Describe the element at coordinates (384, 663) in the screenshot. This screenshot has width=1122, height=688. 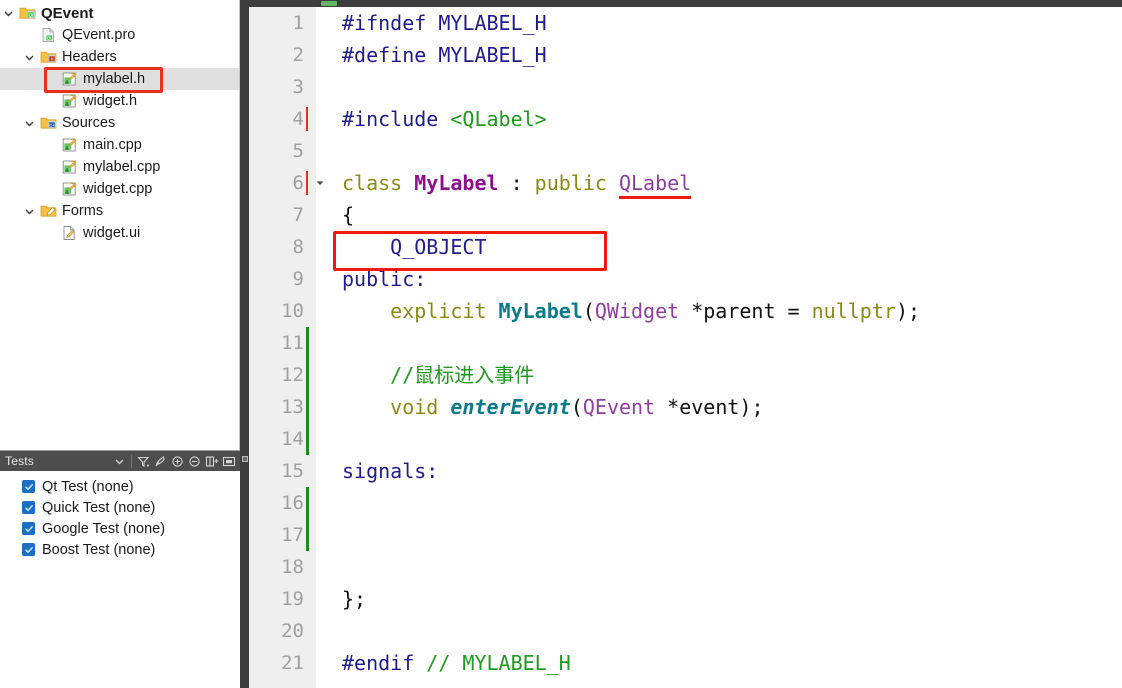
I see `code-token: #endif` at that location.